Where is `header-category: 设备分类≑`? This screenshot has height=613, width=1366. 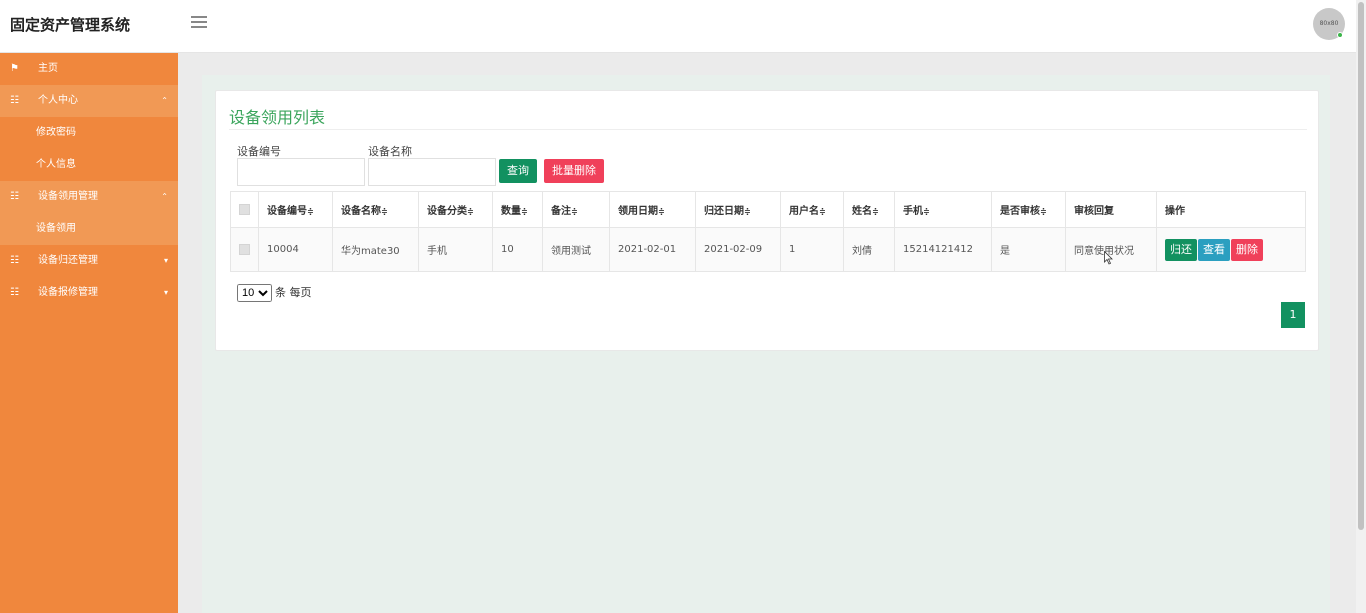
header-category: 设备分类≑ is located at coordinates (455, 209).